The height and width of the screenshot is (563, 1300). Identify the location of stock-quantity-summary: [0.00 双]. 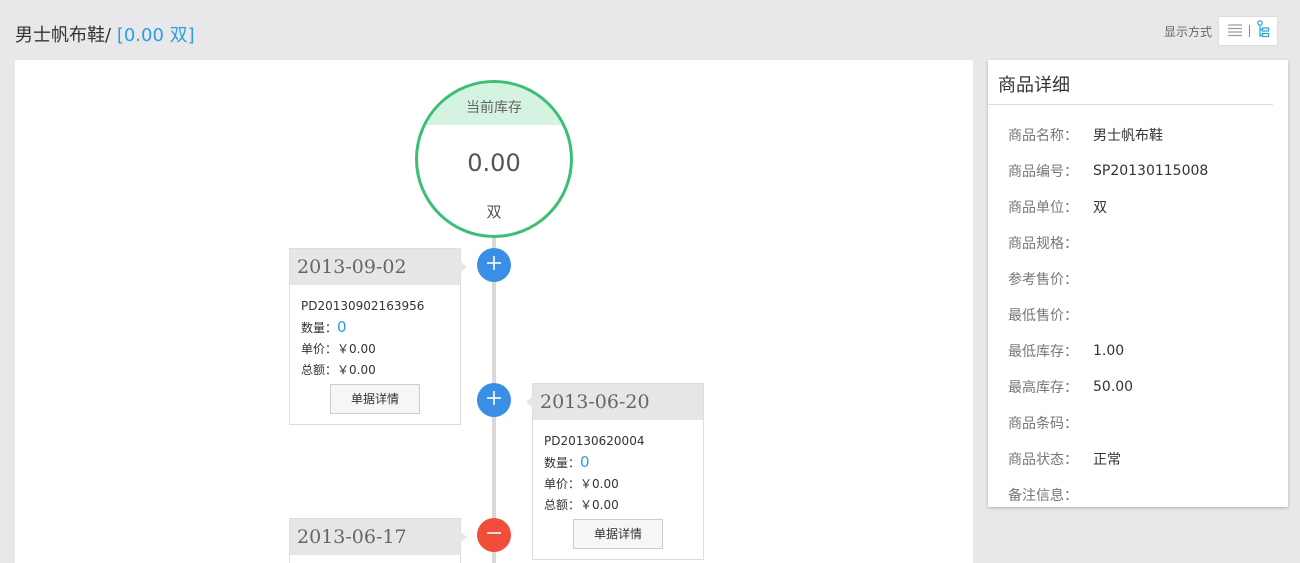
(155, 35).